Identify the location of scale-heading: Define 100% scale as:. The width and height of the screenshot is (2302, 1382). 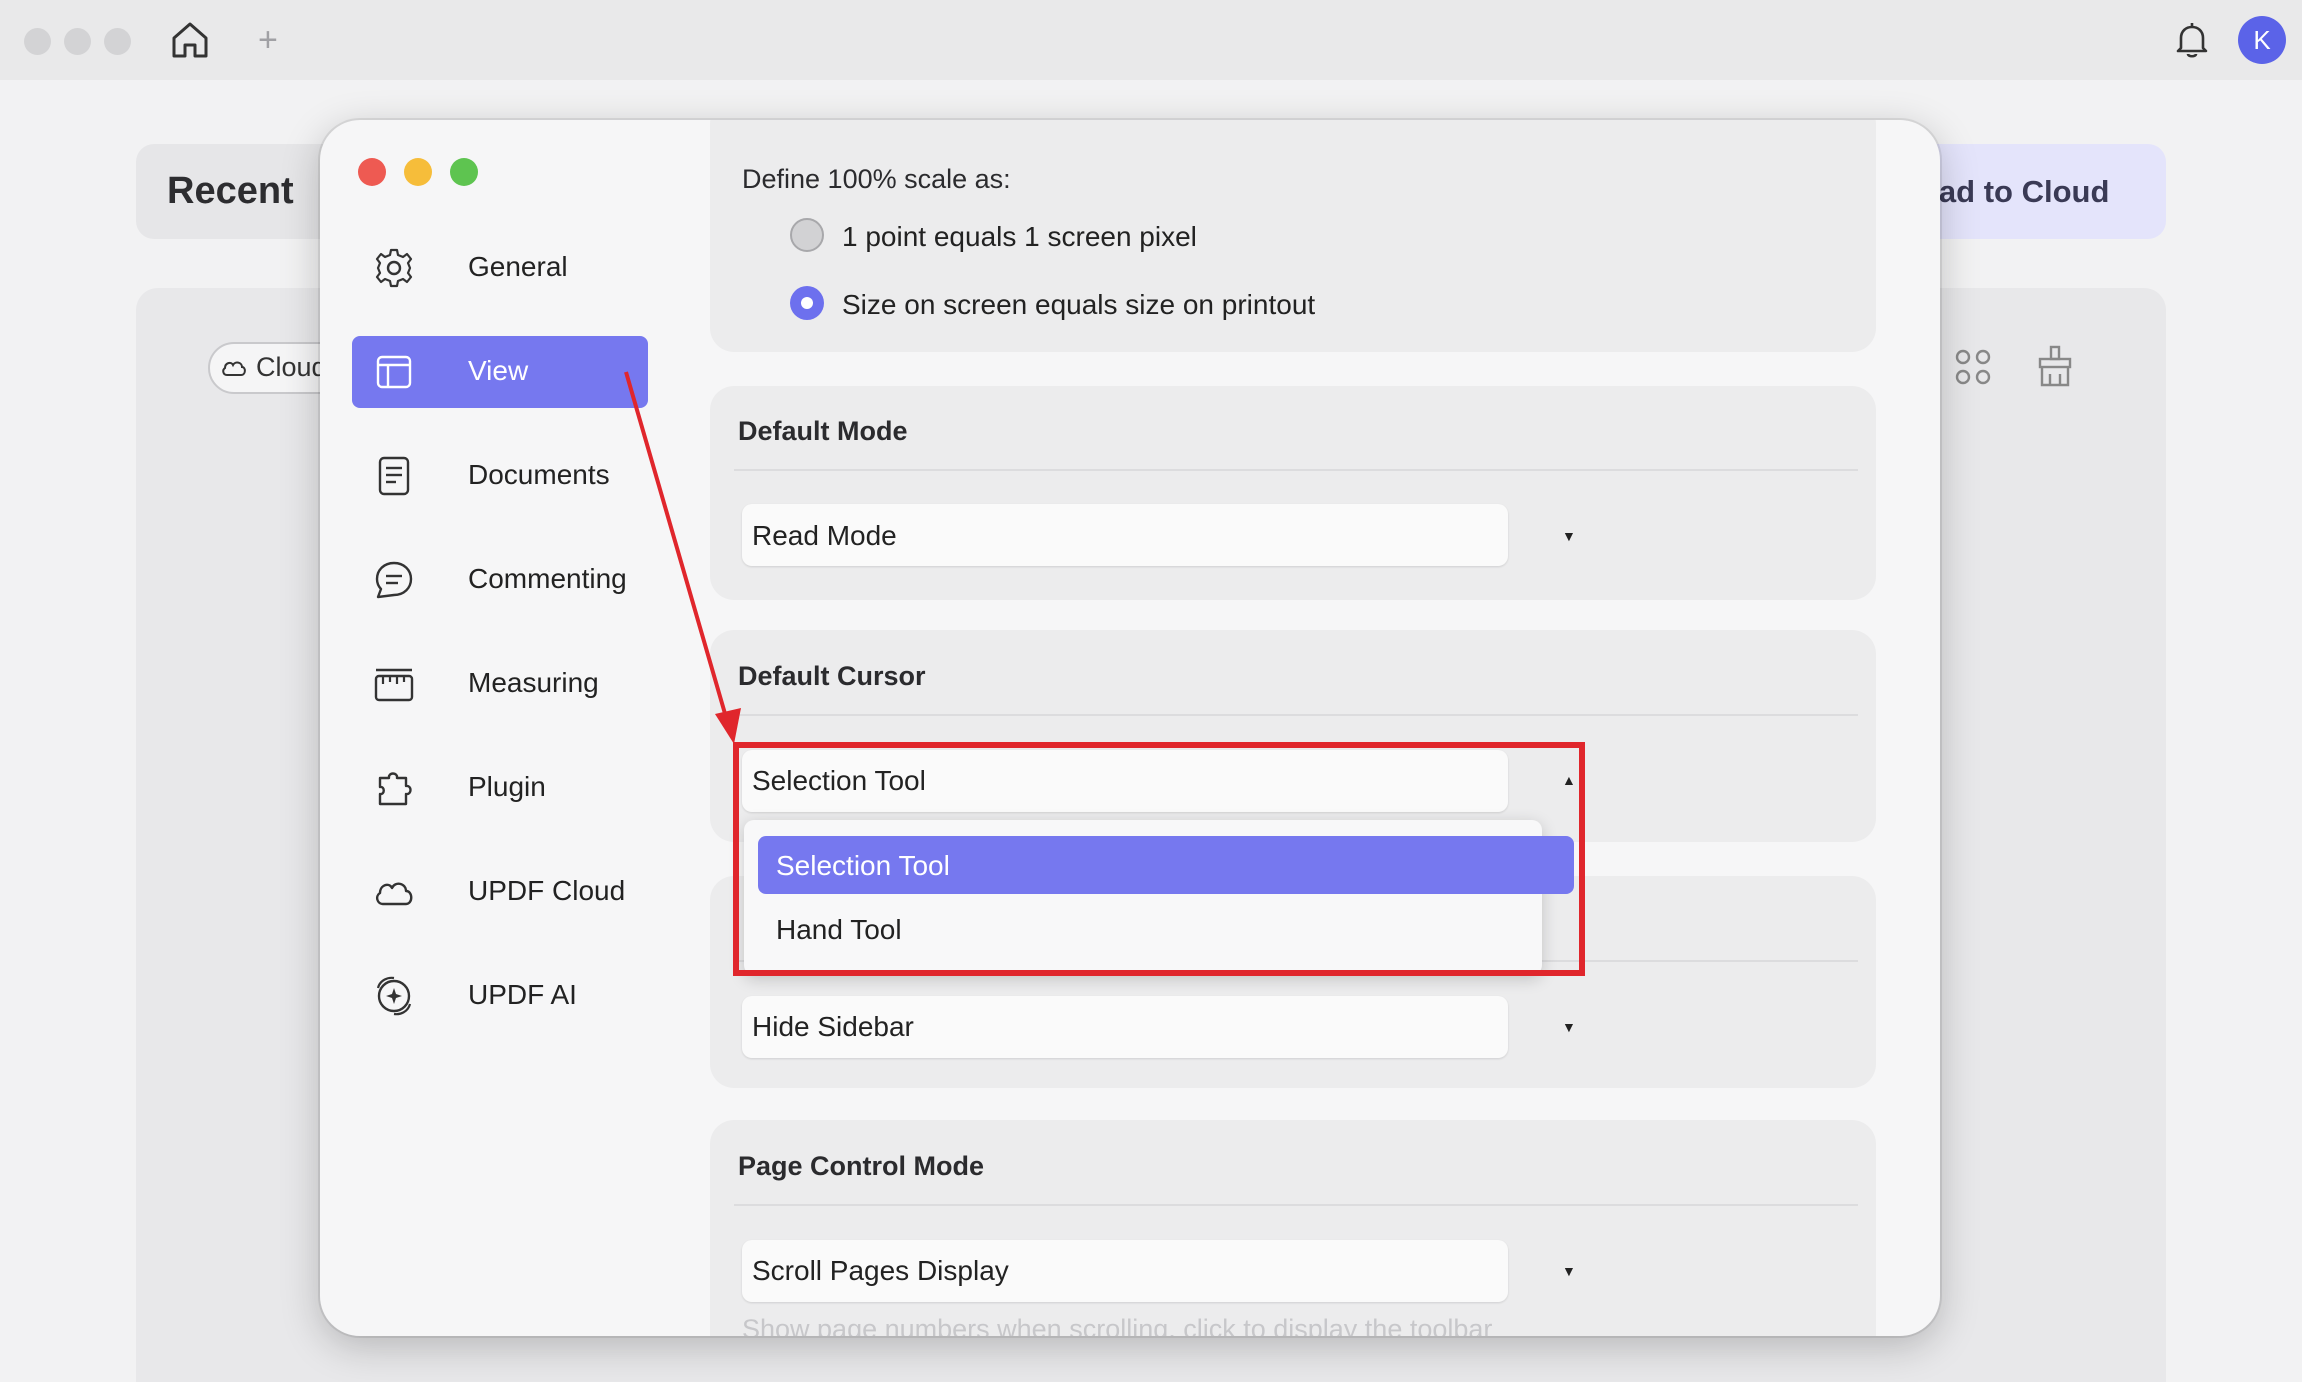
(876, 179).